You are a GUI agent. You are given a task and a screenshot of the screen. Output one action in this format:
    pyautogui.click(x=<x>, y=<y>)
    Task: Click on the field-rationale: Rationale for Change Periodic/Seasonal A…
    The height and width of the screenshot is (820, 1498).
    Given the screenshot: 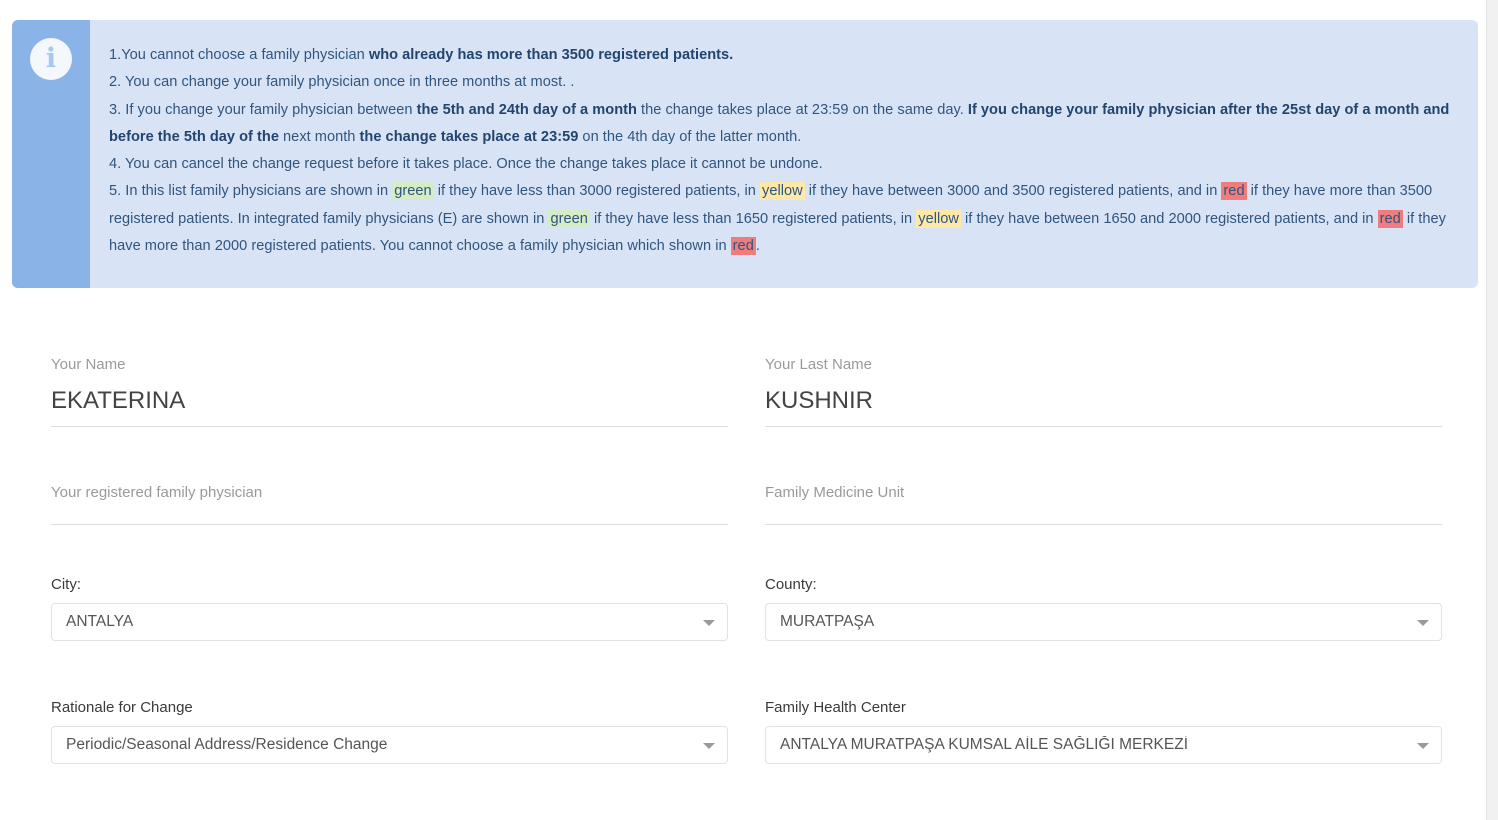 What is the action you would take?
    pyautogui.click(x=389, y=731)
    